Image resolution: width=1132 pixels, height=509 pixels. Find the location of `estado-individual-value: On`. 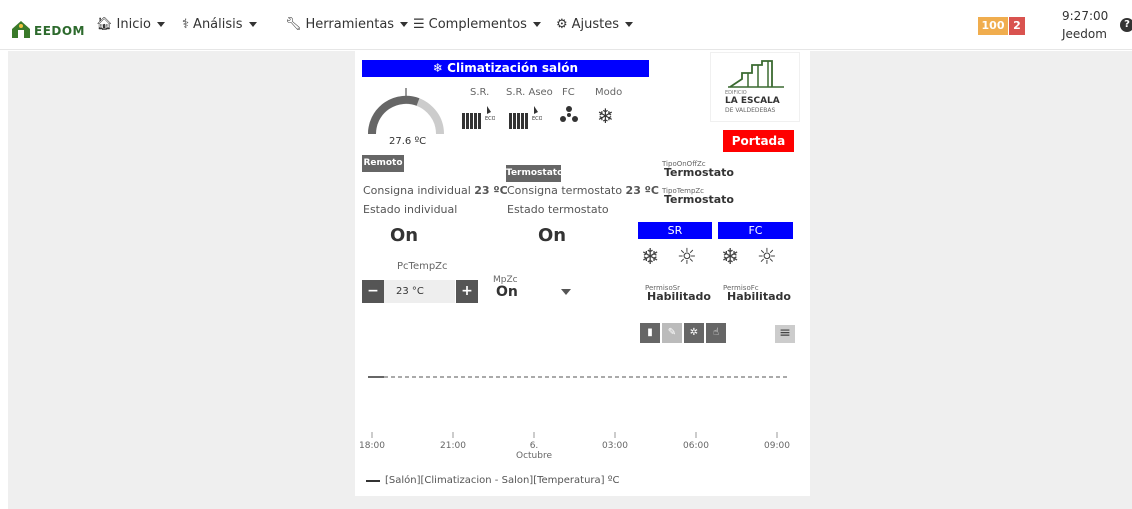

estado-individual-value: On is located at coordinates (404, 235).